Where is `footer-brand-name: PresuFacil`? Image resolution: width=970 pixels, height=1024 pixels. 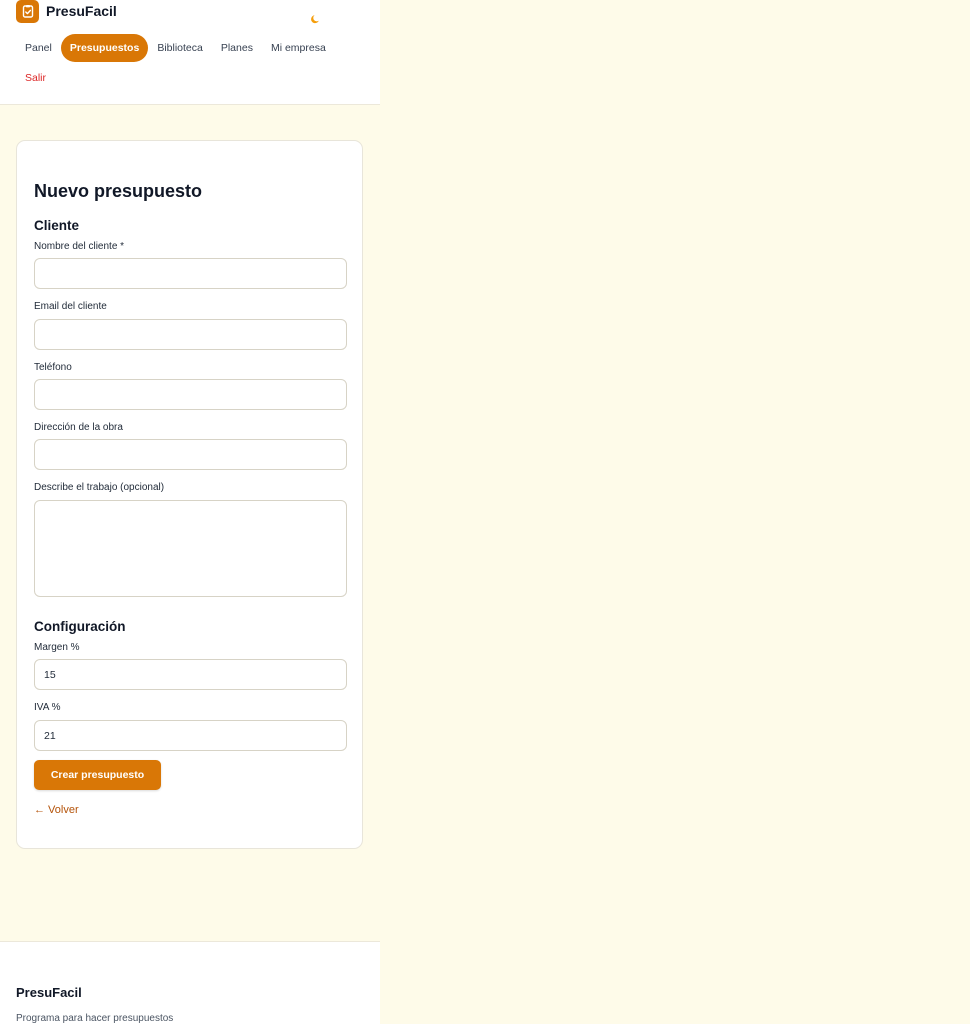 footer-brand-name: PresuFacil is located at coordinates (49, 992).